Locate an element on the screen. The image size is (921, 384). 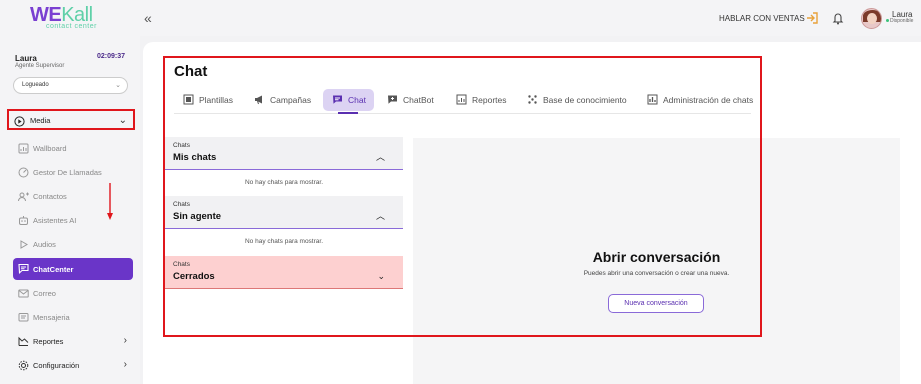
phone-gauge-icon is located at coordinates (23, 172).